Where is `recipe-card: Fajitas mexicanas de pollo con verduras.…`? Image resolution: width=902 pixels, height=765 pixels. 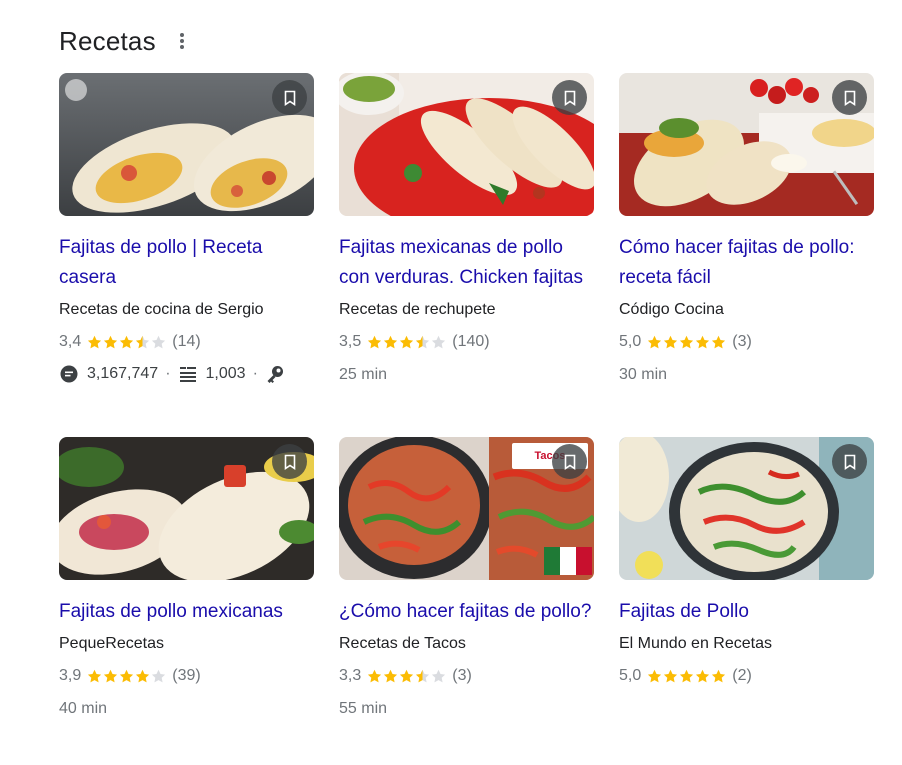 recipe-card: Fajitas mexicanas de pollo con verduras.… is located at coordinates (466, 229).